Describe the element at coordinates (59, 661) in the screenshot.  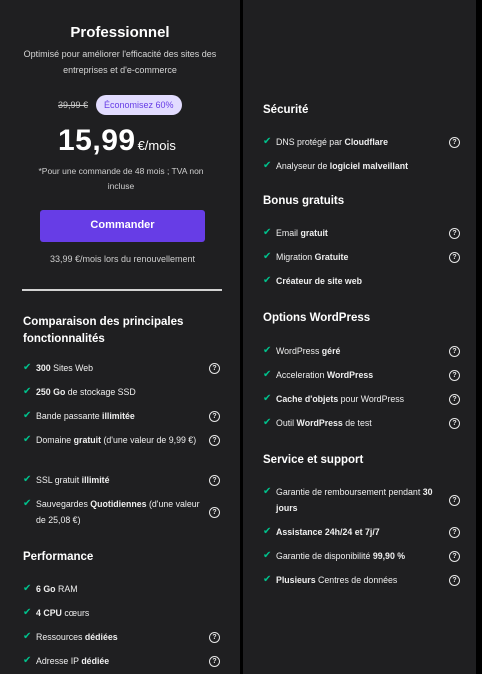
I see `feature-text: Adresse IP` at that location.